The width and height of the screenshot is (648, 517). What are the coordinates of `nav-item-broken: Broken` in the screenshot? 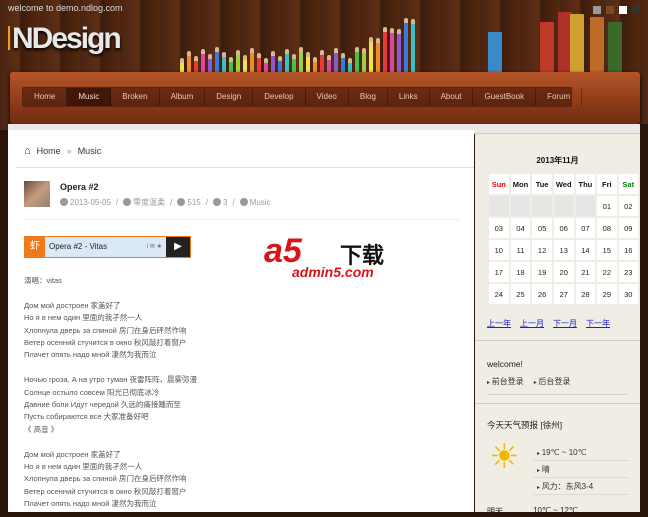 It's located at (135, 97).